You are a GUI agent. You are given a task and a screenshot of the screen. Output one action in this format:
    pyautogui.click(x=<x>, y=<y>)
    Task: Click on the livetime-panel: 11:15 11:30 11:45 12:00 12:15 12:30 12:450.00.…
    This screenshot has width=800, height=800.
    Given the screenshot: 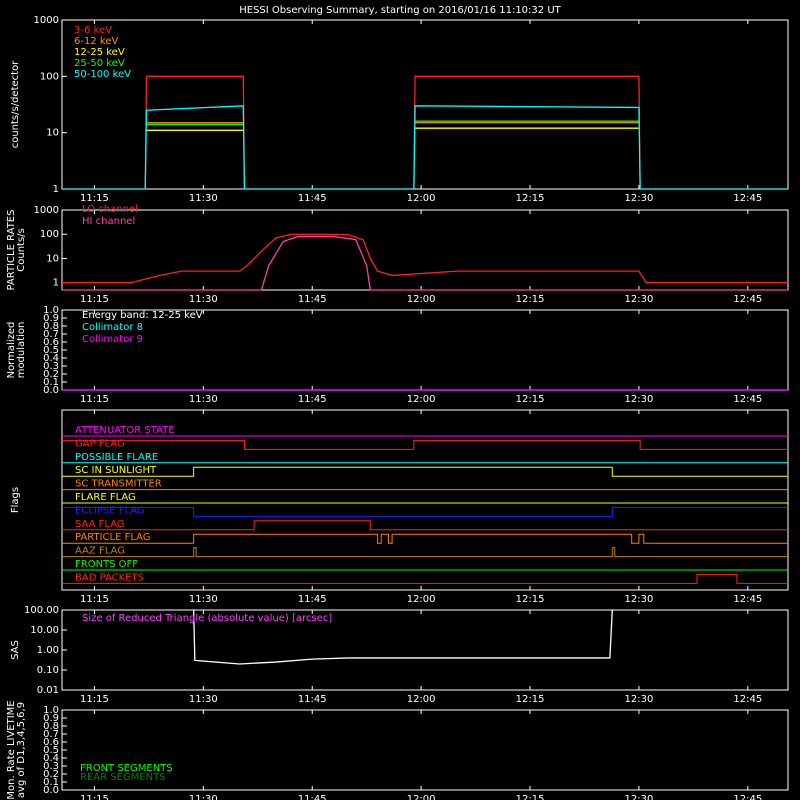 What is the action you would take?
    pyautogui.click(x=397, y=750)
    